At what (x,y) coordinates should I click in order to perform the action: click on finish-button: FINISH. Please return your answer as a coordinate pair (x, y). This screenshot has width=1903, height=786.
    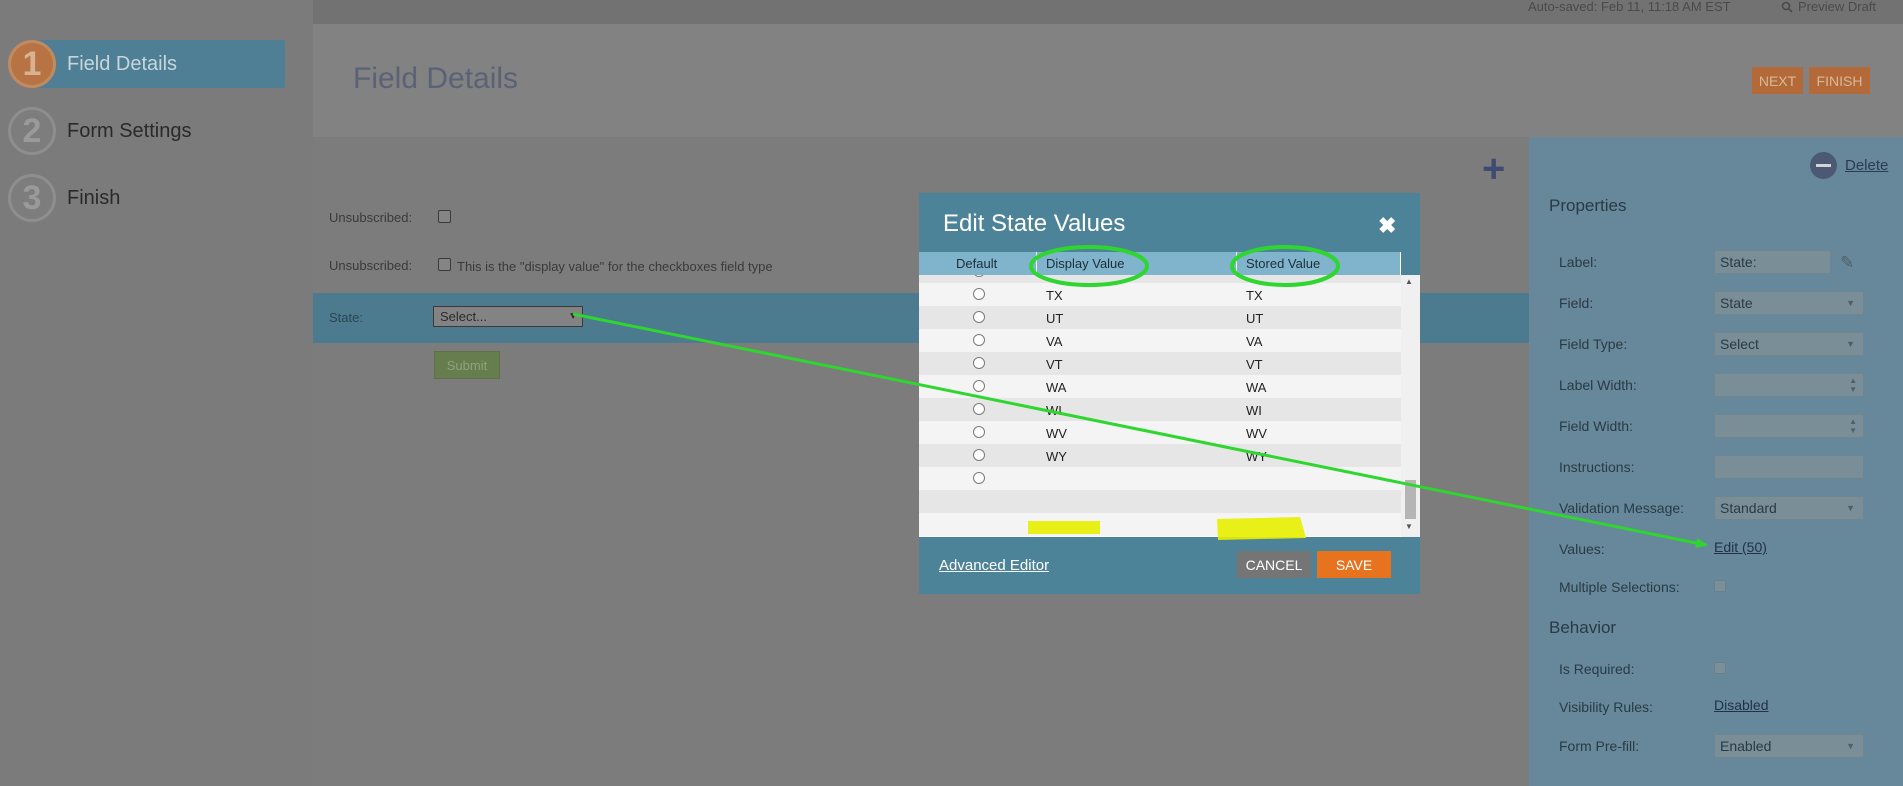
    Looking at the image, I should click on (1839, 80).